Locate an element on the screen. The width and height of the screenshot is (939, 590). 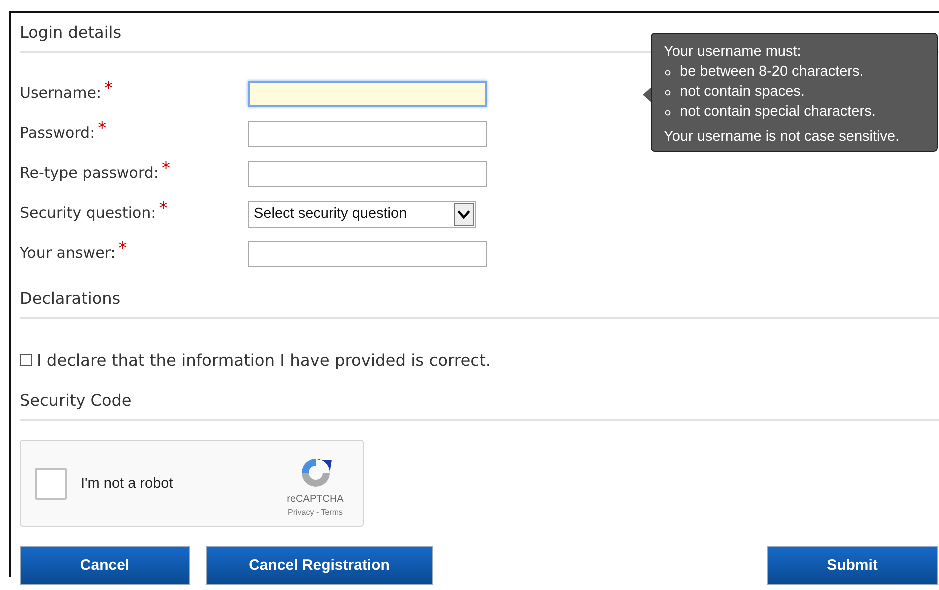
tooltip-rule: not contain special characters. is located at coordinates (778, 112).